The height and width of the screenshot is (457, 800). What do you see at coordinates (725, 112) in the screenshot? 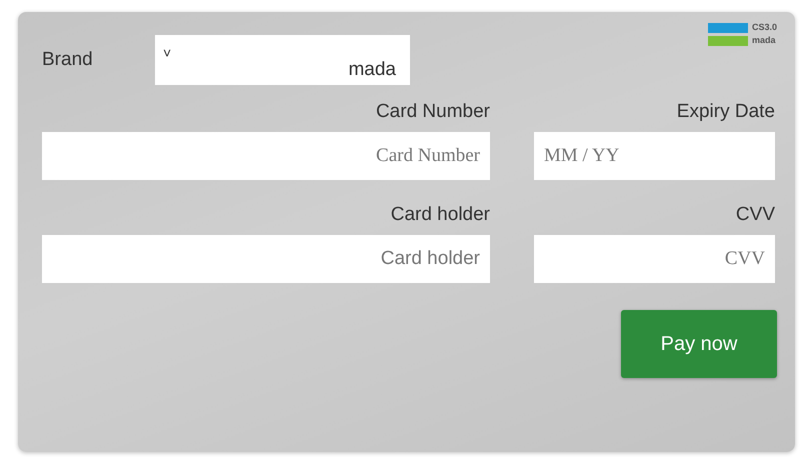
I see `field-label: Expiry Date` at bounding box center [725, 112].